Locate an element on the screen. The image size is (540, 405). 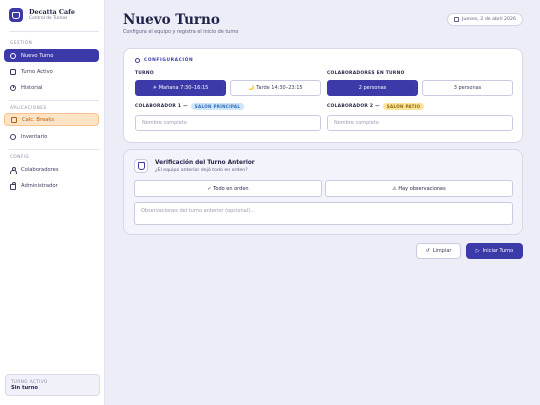
collab2-label: COLABORADOR 2 — SALÓN PATIO is located at coordinates (376, 106).